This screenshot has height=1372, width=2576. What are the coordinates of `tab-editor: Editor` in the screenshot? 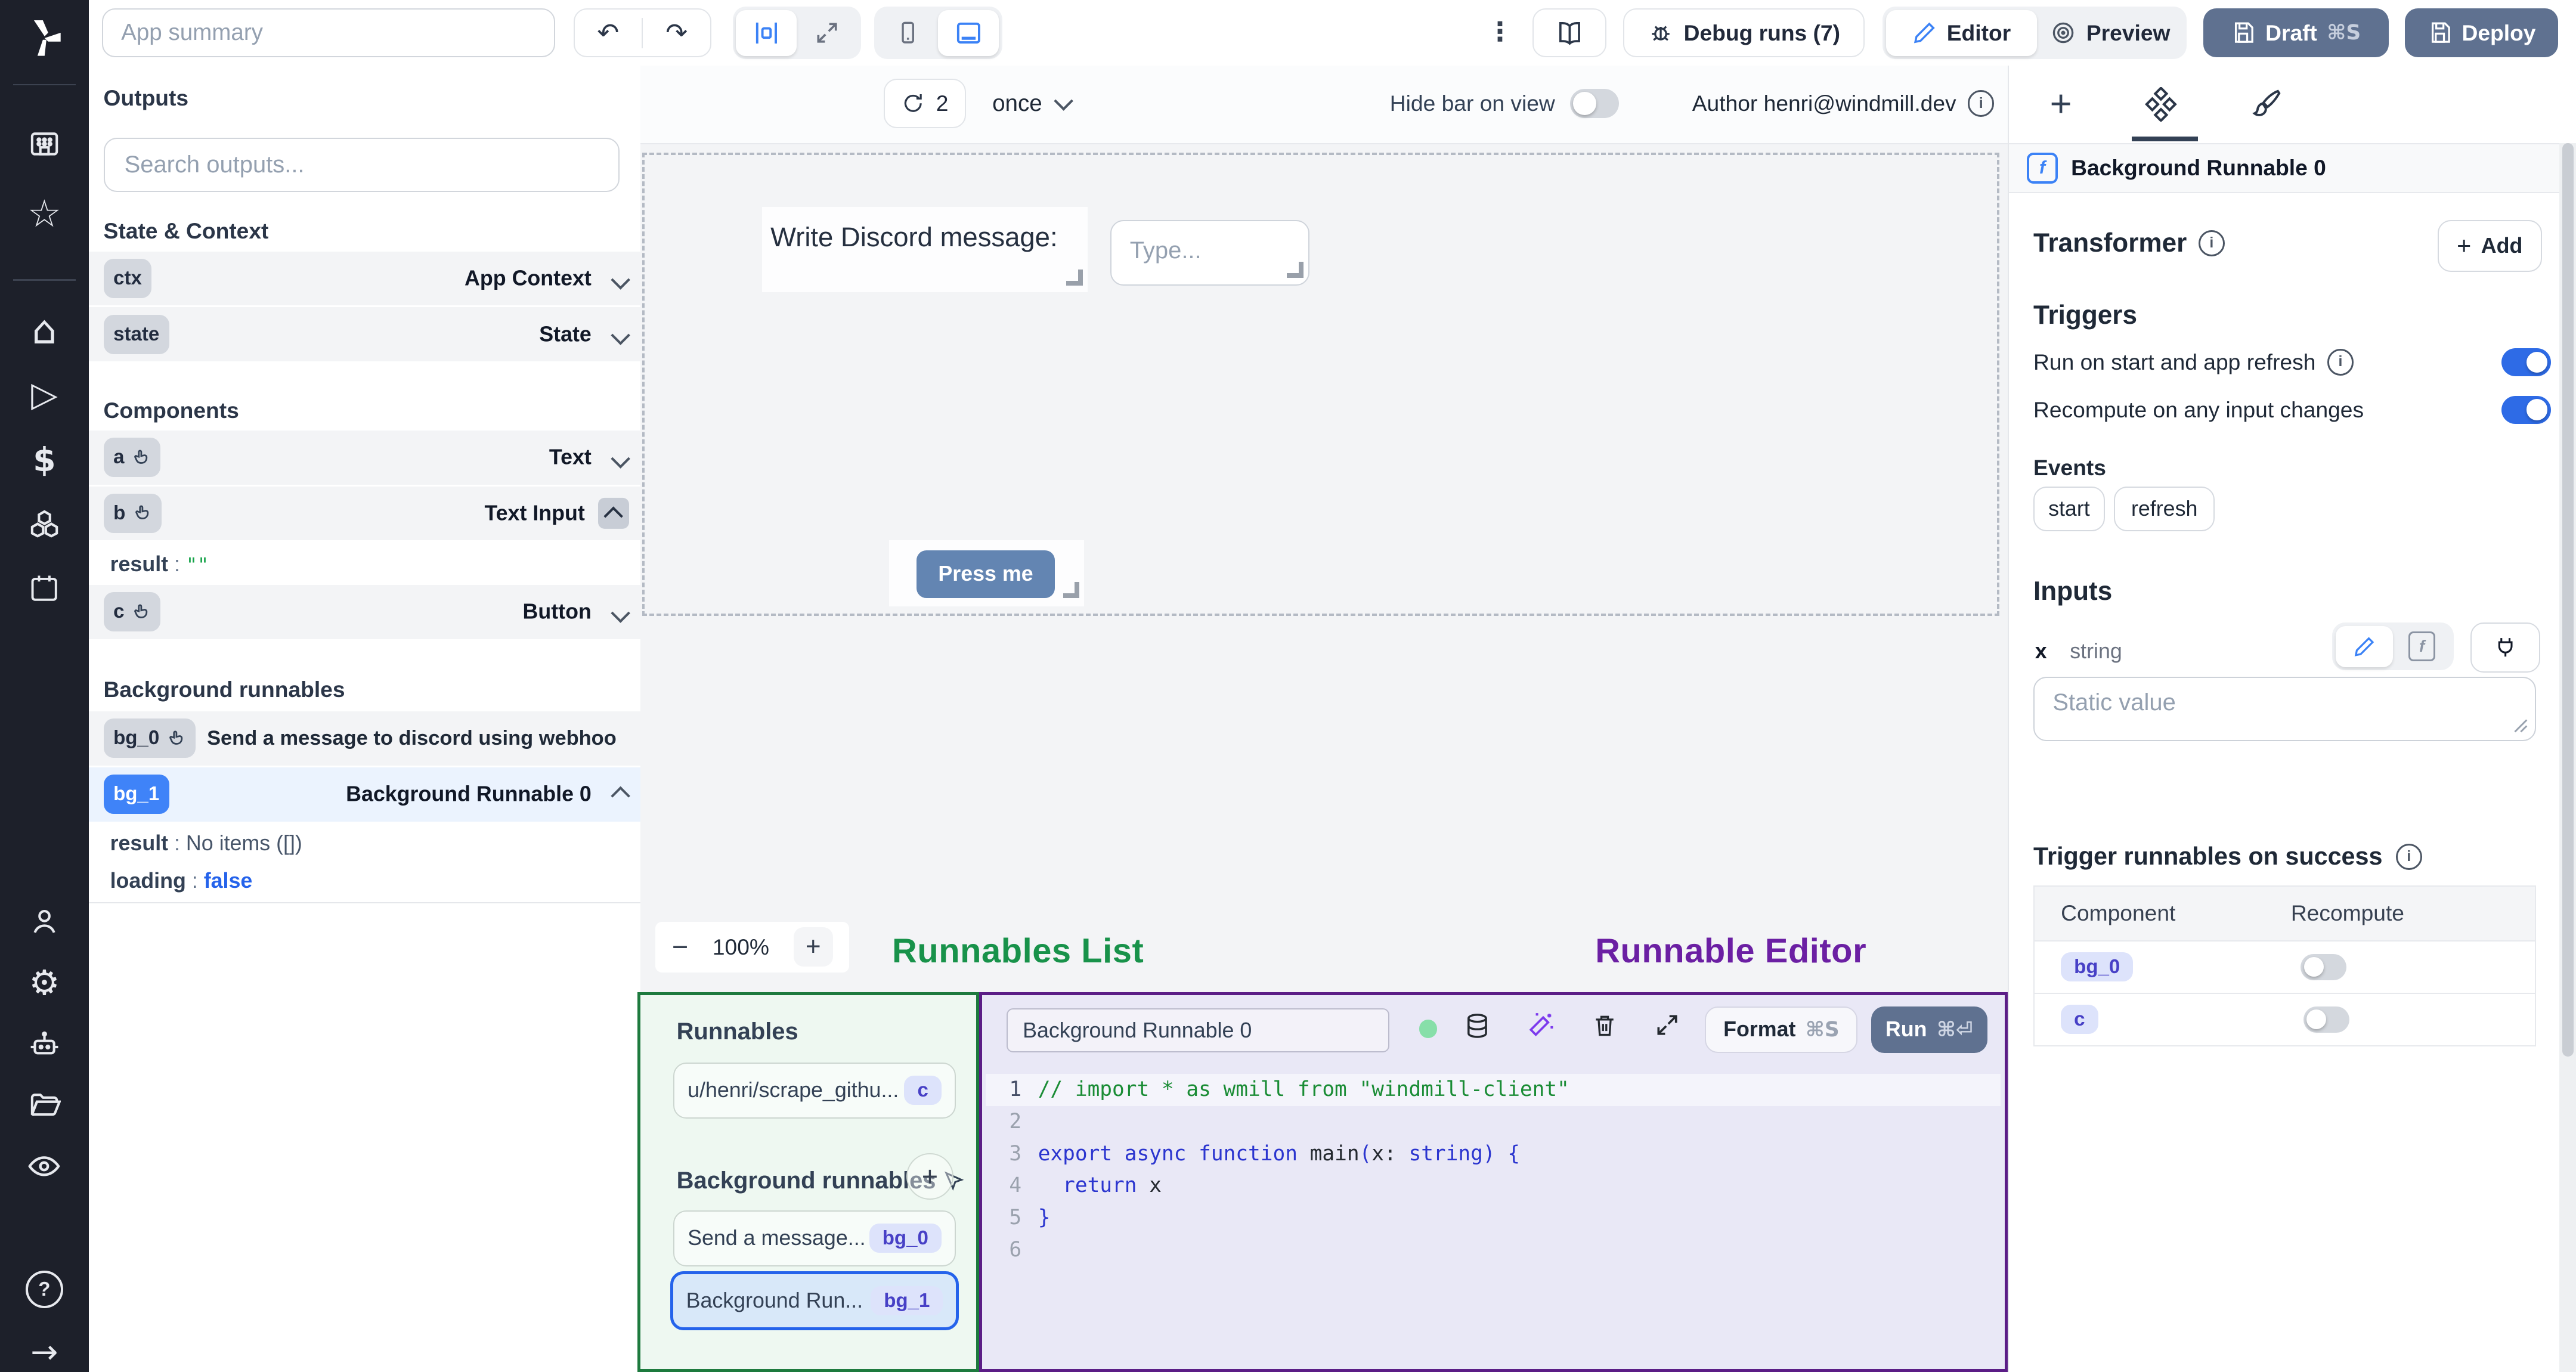 It's located at (1962, 33).